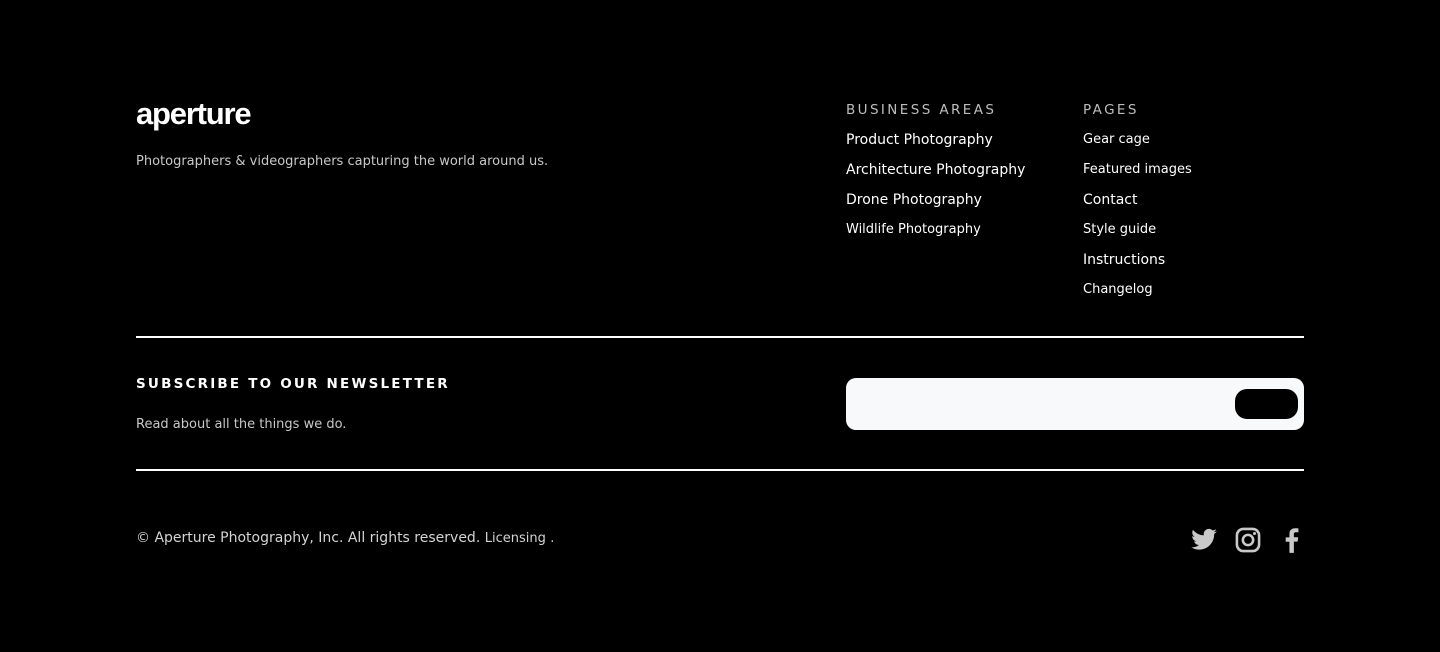 The width and height of the screenshot is (1440, 652). I want to click on newsletter-subtitle: Read about all the things we do., so click(241, 424).